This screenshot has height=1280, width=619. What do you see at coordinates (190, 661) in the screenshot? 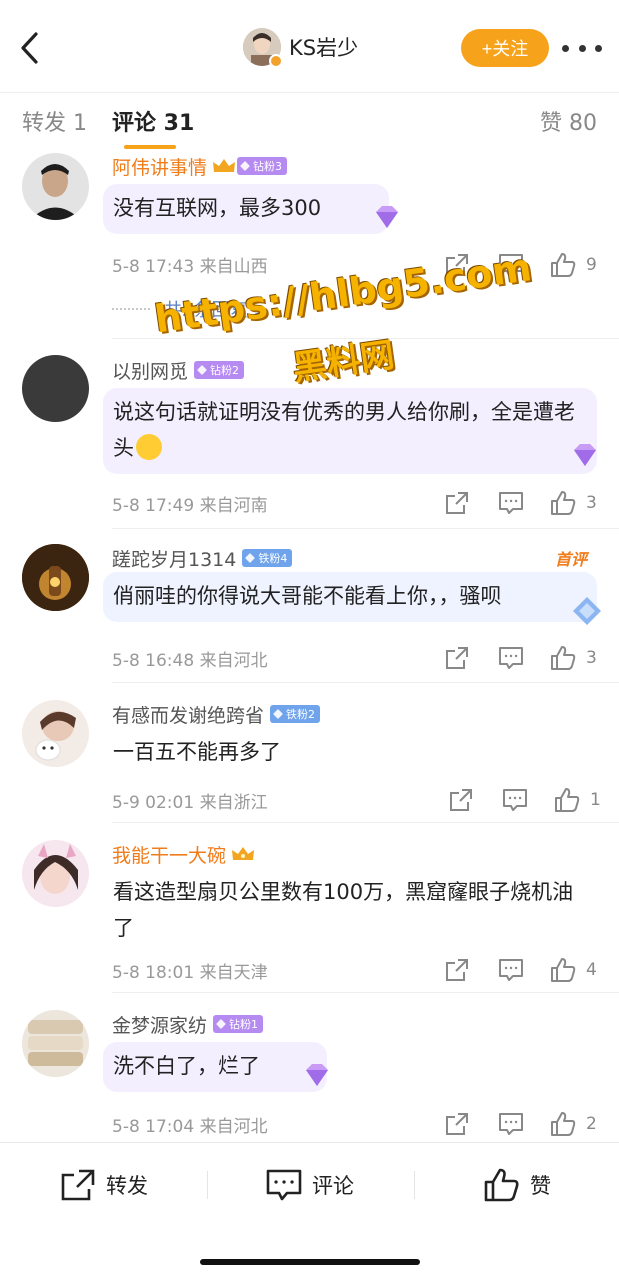
I see `comment-meta: 5-8 16:48 来自河北` at bounding box center [190, 661].